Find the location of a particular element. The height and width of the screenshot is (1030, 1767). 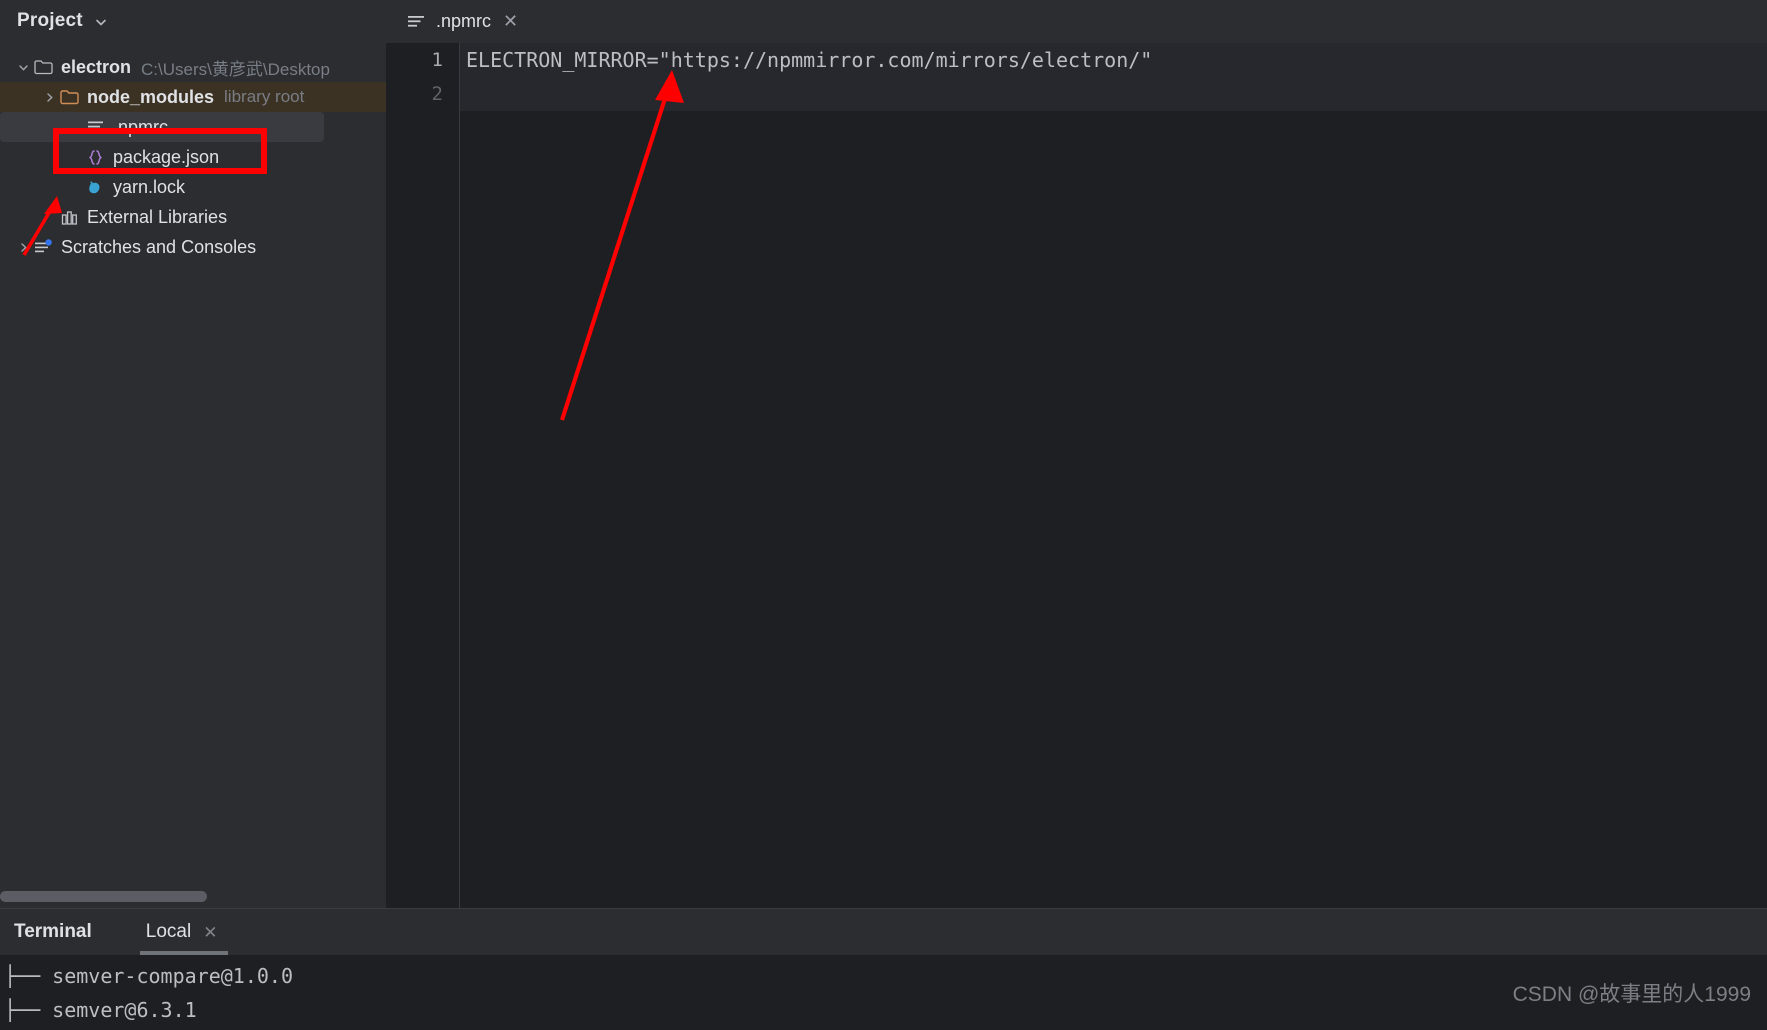

tree-item-label: package.json is located at coordinates (166, 156).